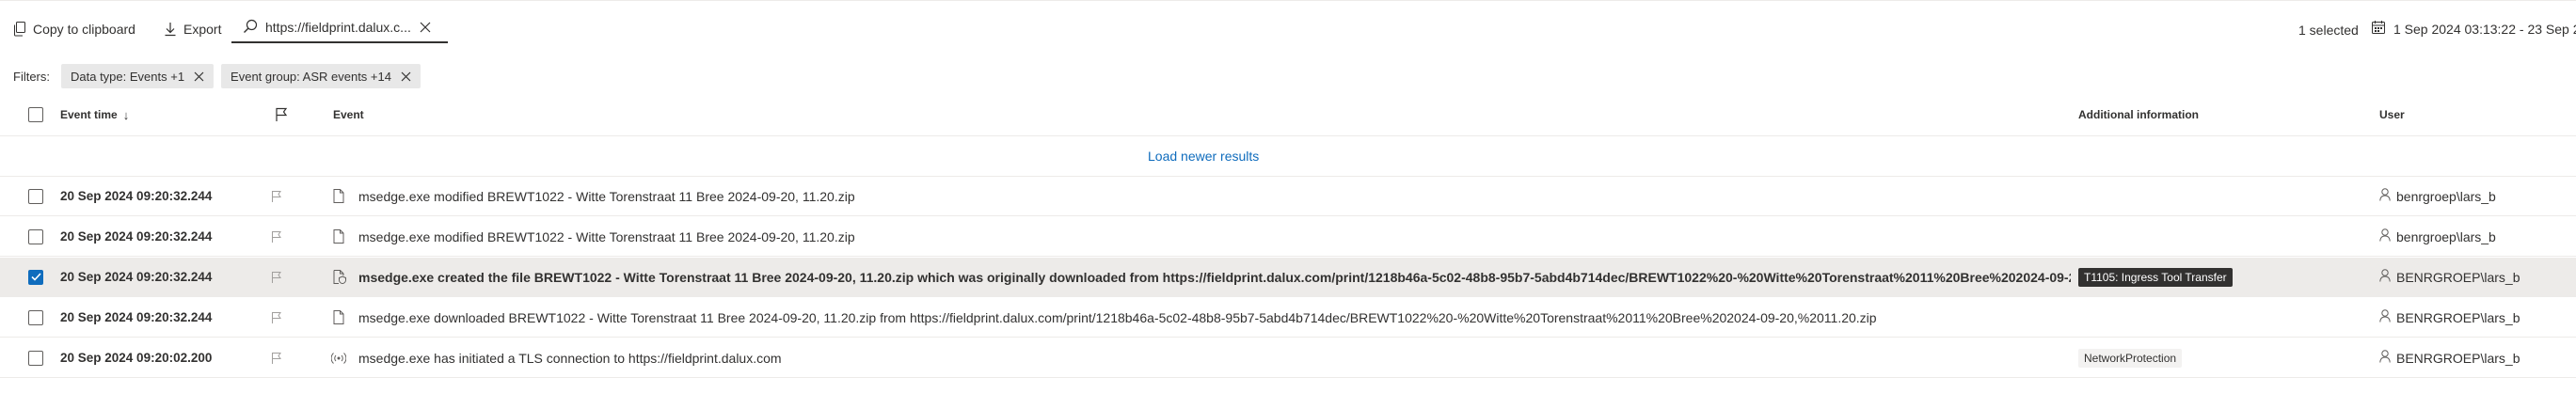 Image resolution: width=2576 pixels, height=409 pixels. I want to click on filters-label: Filters:, so click(32, 76).